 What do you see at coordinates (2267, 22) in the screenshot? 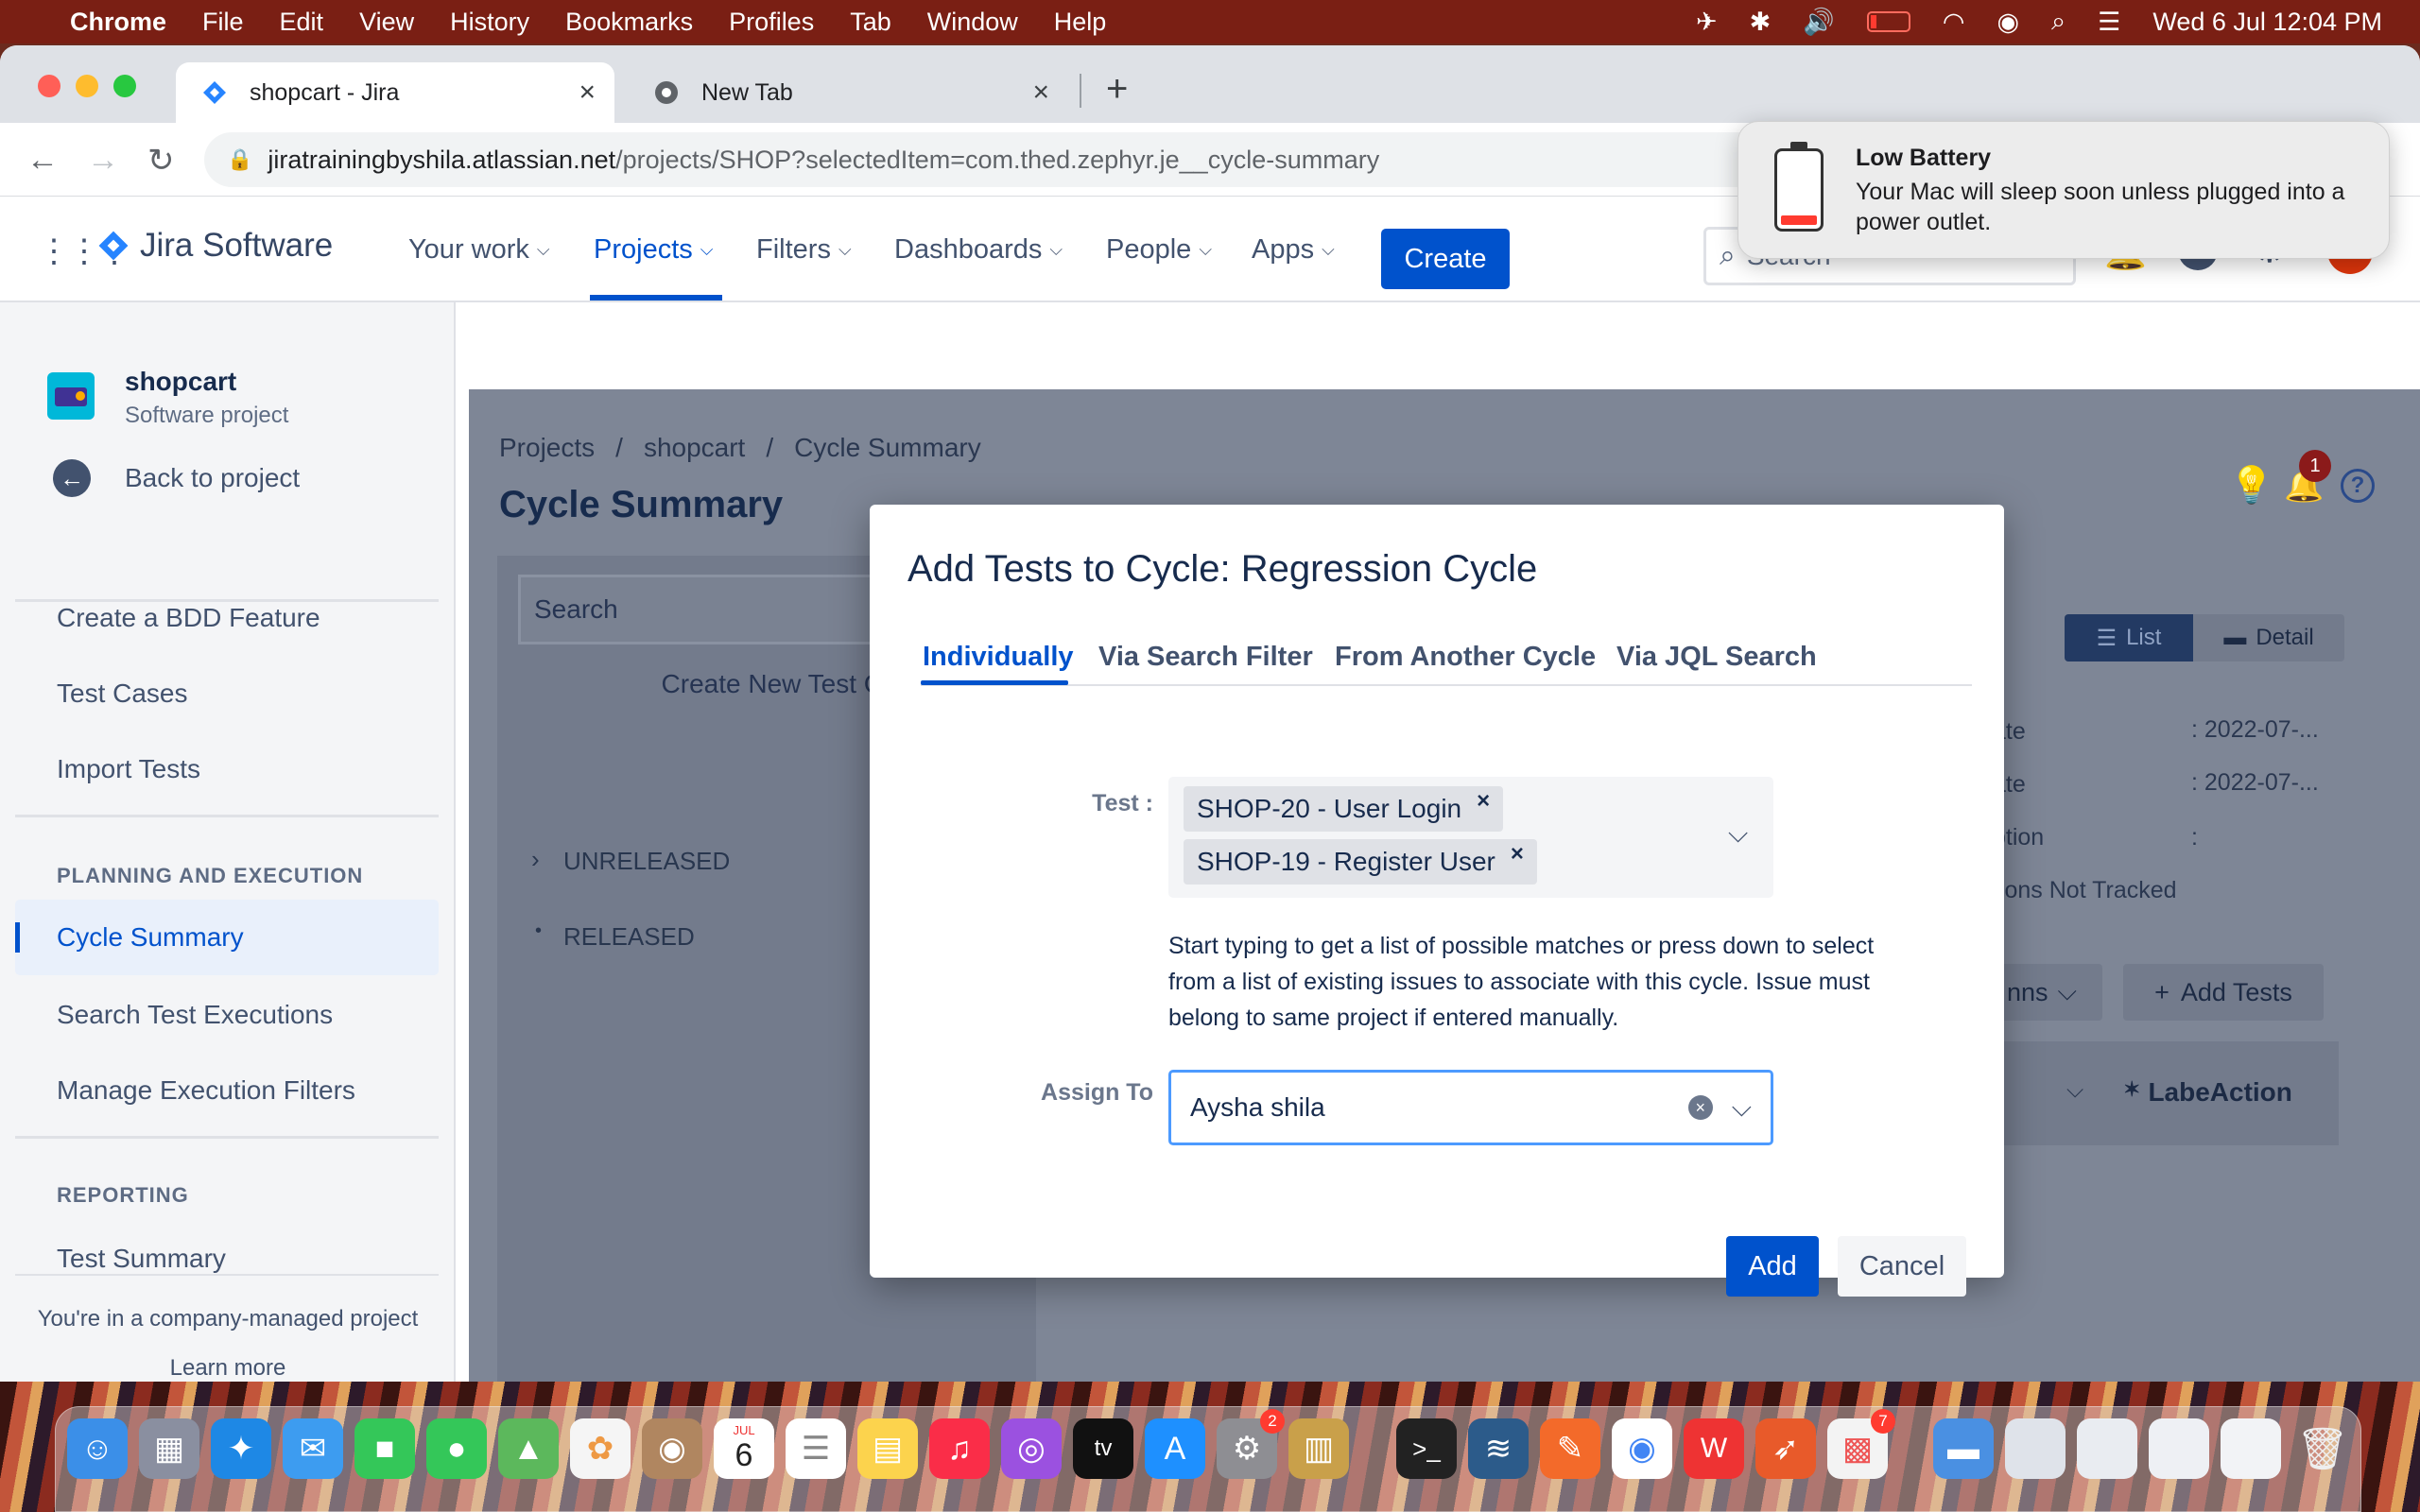
I see `clock: Wed 6 Jul 12:04 PM` at bounding box center [2267, 22].